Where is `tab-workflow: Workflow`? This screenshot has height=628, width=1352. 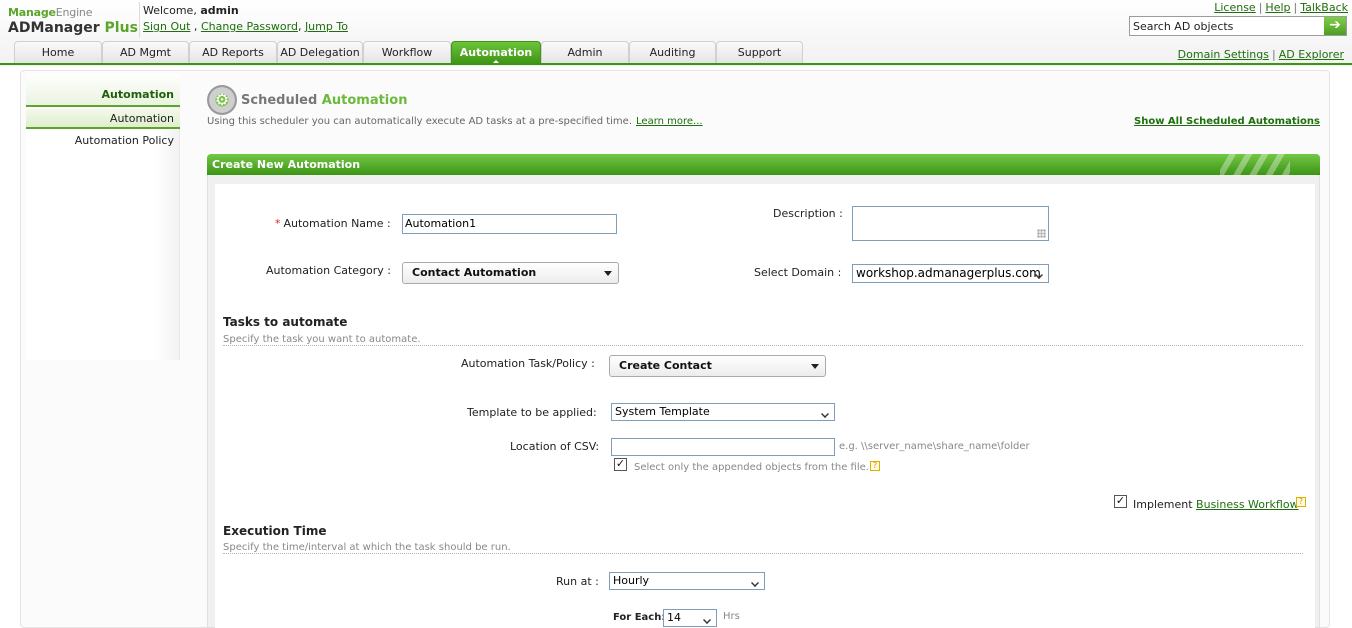
tab-workflow: Workflow is located at coordinates (407, 52).